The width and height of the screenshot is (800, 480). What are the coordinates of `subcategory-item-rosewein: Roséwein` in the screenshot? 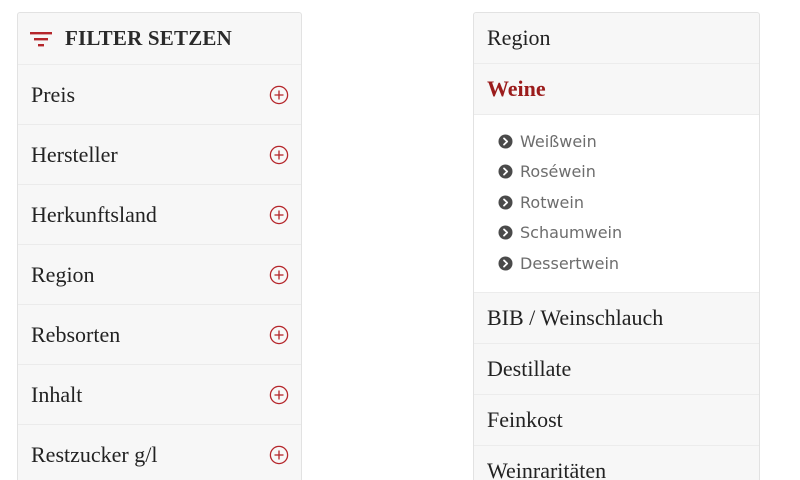 It's located at (628, 172).